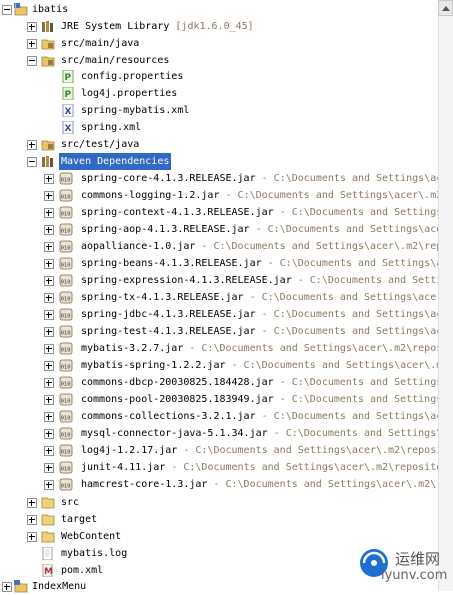 This screenshot has height=595, width=453. What do you see at coordinates (219, 536) in the screenshot?
I see `tree-item-webcontent: WebContent` at bounding box center [219, 536].